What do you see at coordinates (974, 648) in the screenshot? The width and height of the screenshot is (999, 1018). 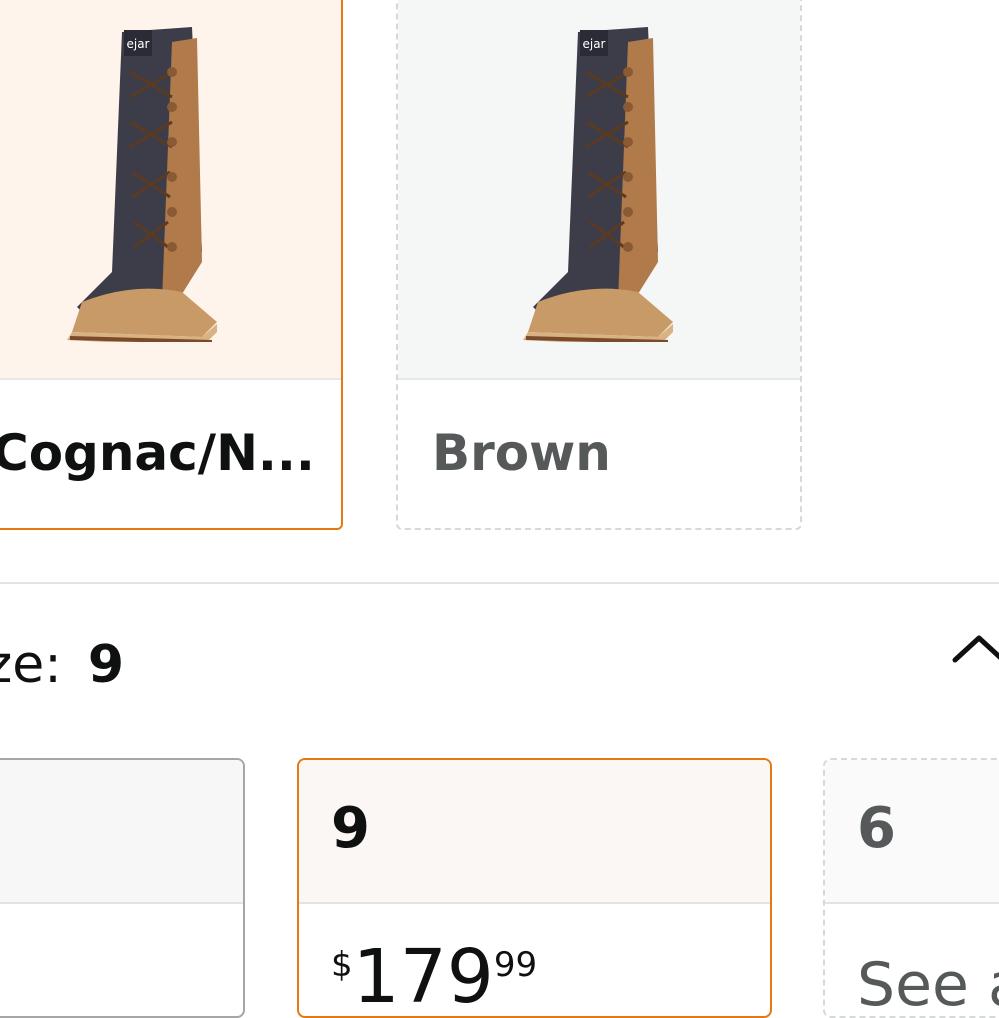 I see `chevron-up-icon` at bounding box center [974, 648].